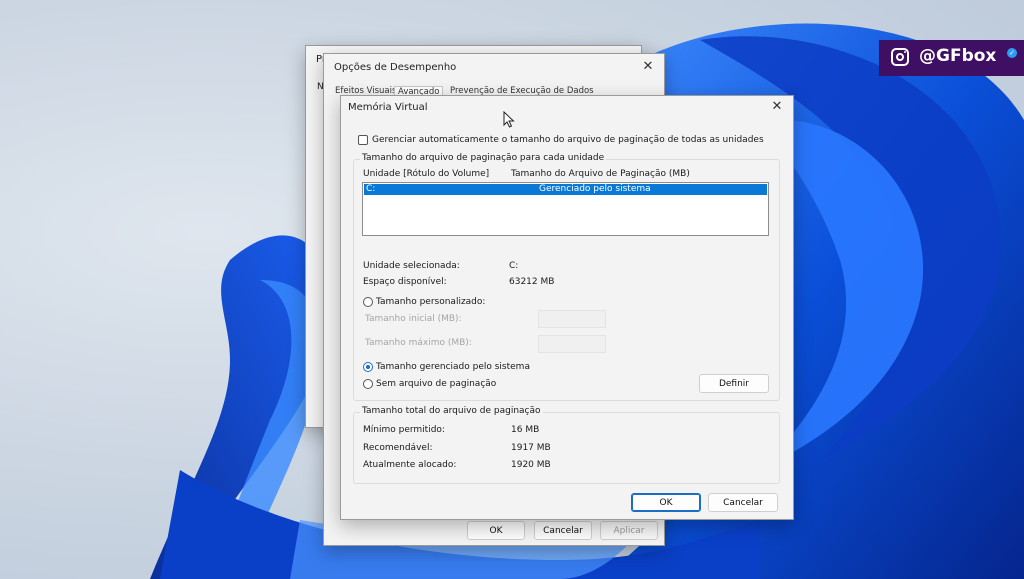  I want to click on selected-drive-label: Unidade selecionada:, so click(411, 266).